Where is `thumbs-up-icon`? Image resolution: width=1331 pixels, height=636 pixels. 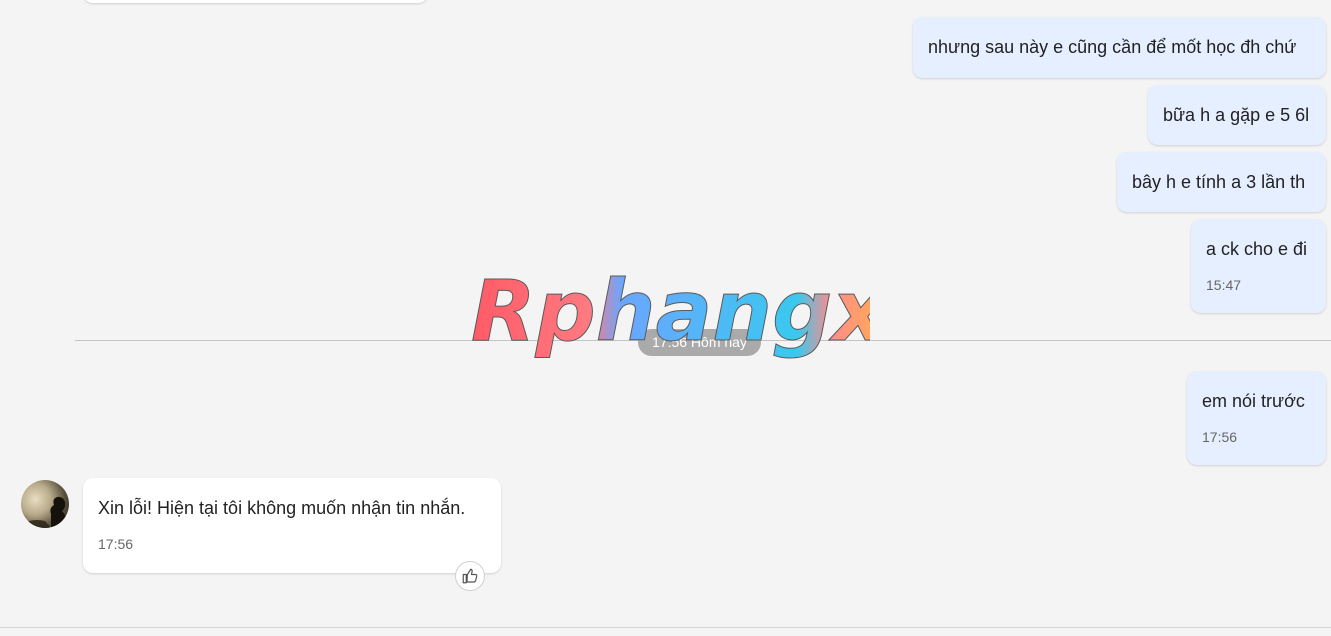
thumbs-up-icon is located at coordinates (470, 576).